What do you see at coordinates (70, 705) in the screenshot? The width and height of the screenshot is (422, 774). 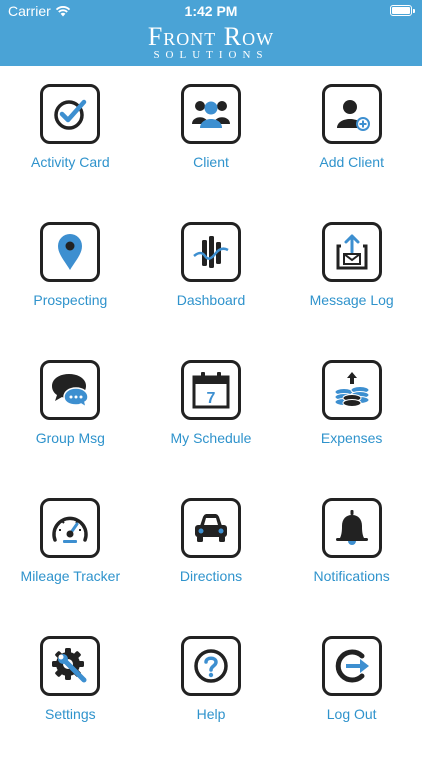 I see `menu-settings: Settings` at bounding box center [70, 705].